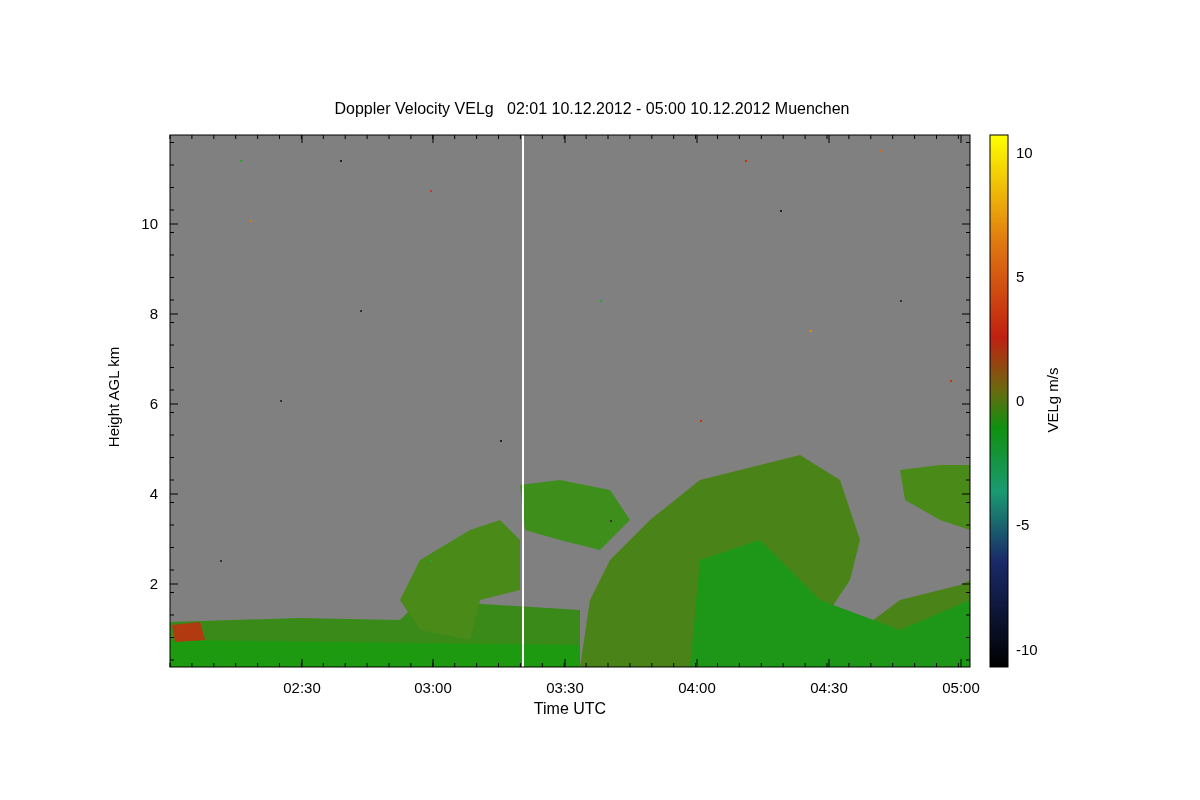  What do you see at coordinates (153, 493) in the screenshot?
I see `tick-label: 4` at bounding box center [153, 493].